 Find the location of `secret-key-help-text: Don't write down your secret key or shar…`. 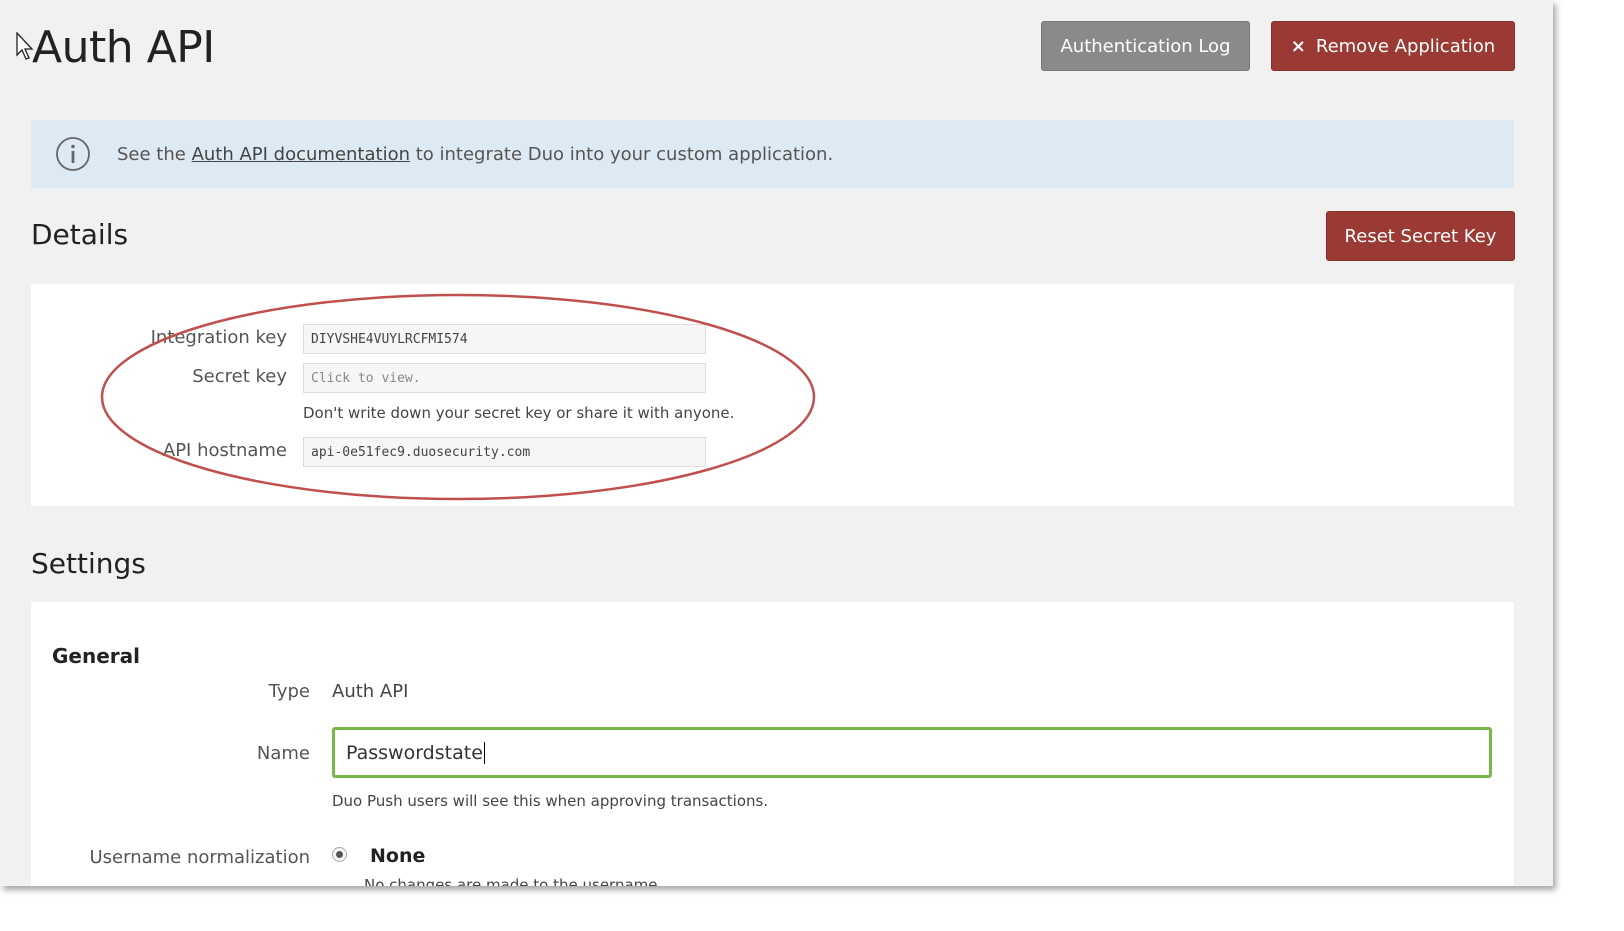

secret-key-help-text: Don't write down your secret key or shar… is located at coordinates (519, 413).